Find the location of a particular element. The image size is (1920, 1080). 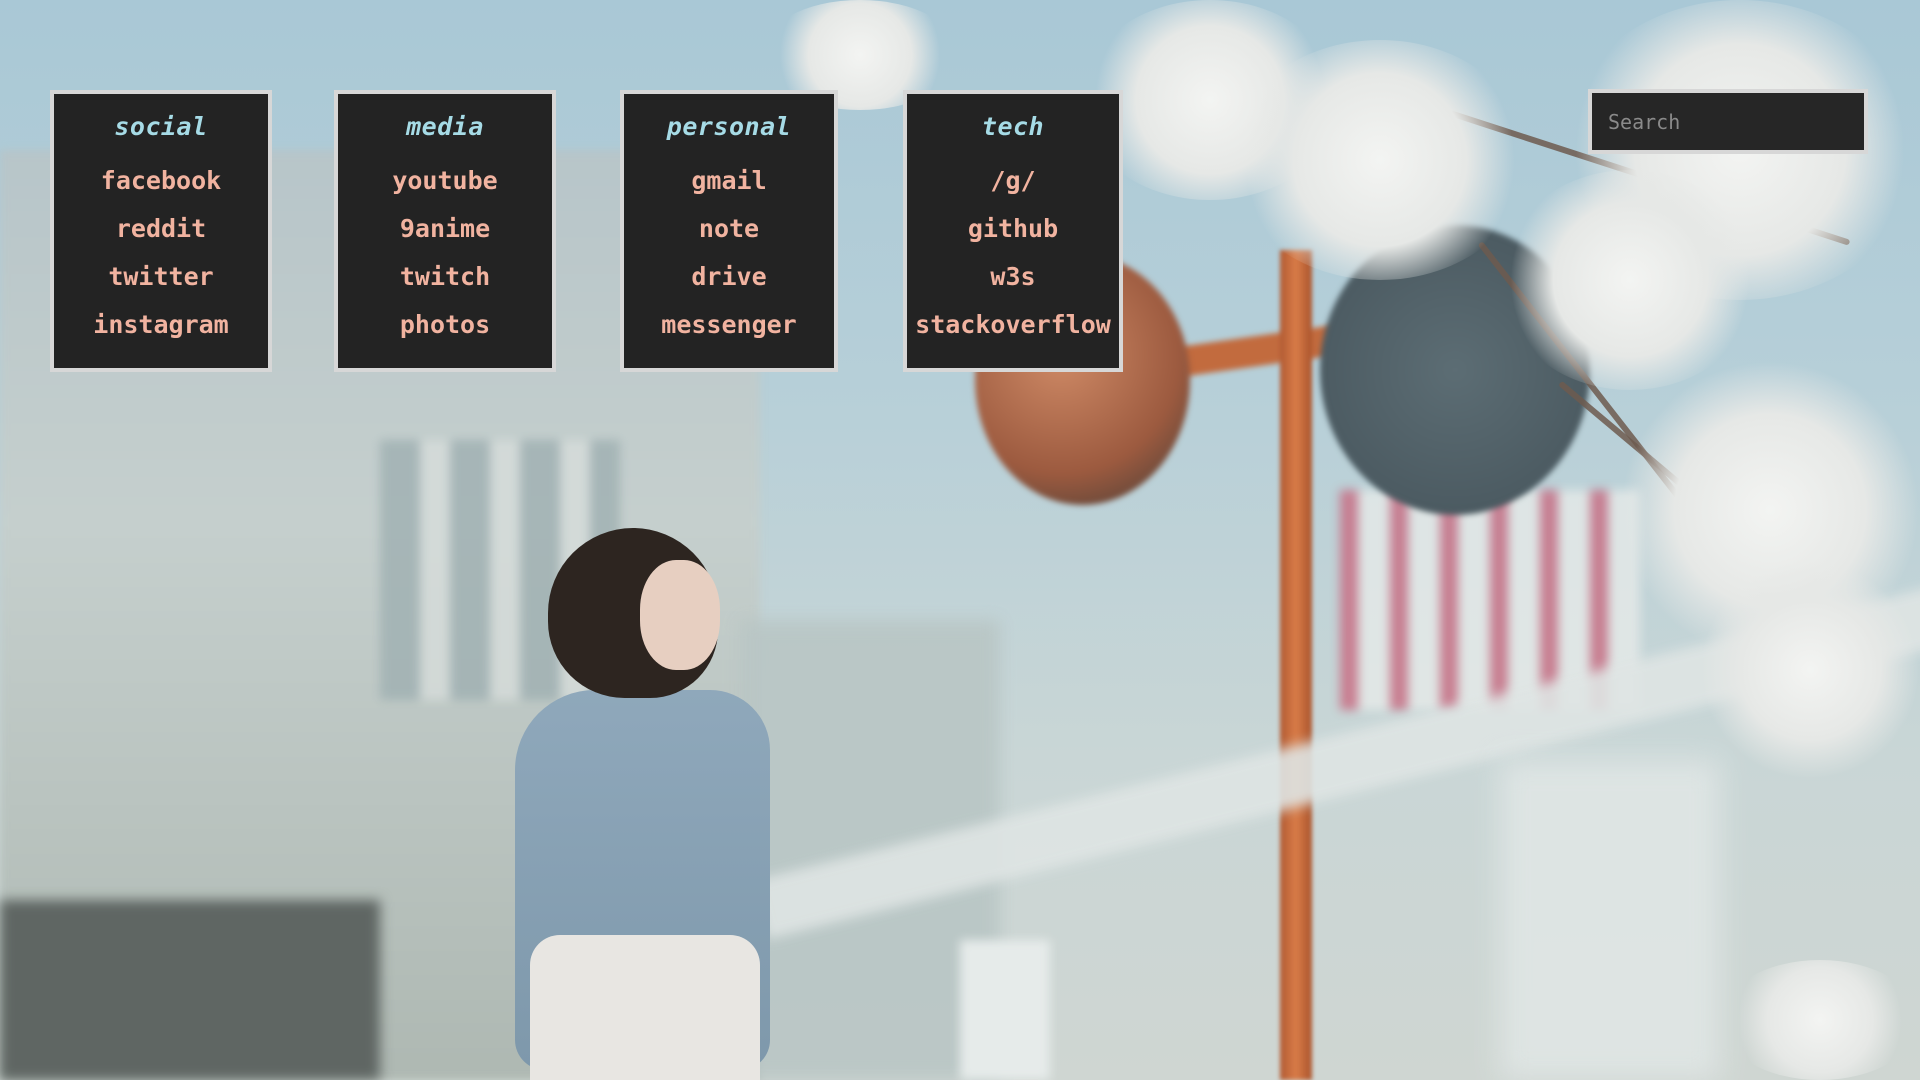

background-railing-post-blur is located at coordinates (1610, 920).